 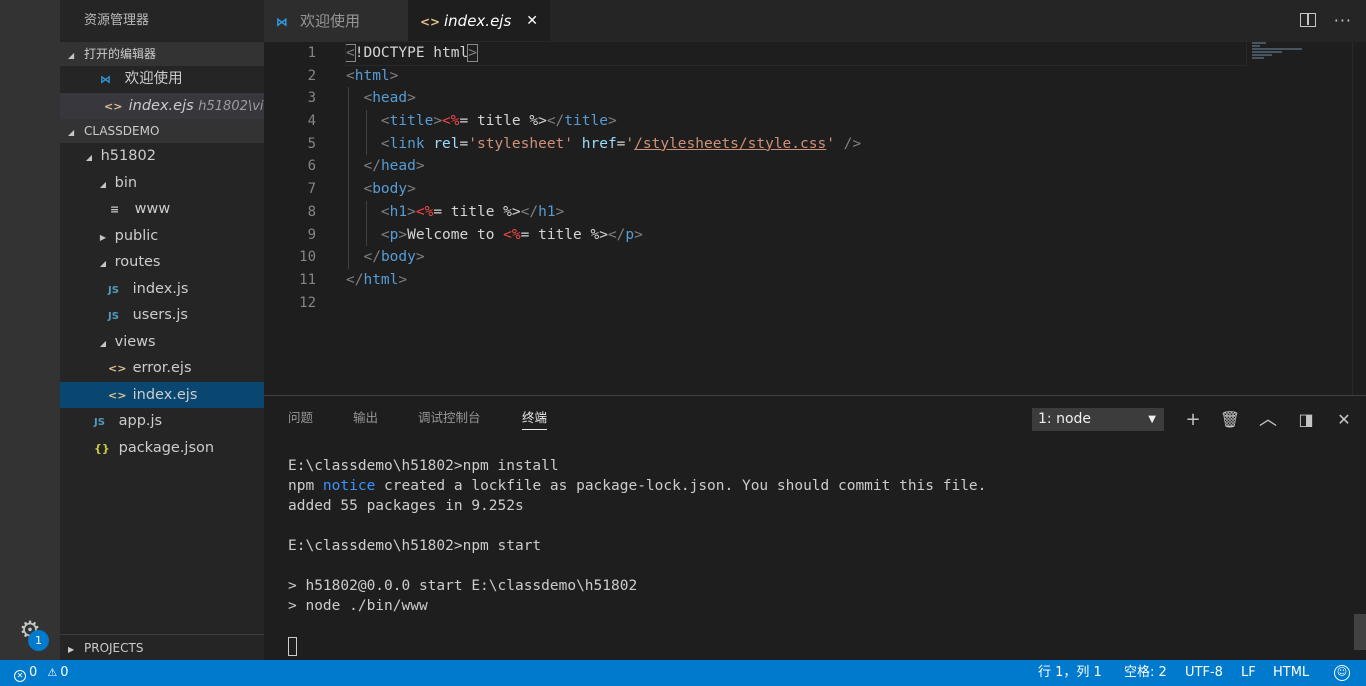 What do you see at coordinates (38, 640) in the screenshot?
I see `settings-badge: 1` at bounding box center [38, 640].